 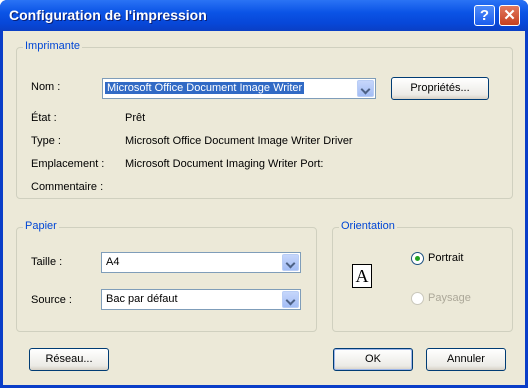 What do you see at coordinates (201, 262) in the screenshot?
I see `paper-size-select: A4` at bounding box center [201, 262].